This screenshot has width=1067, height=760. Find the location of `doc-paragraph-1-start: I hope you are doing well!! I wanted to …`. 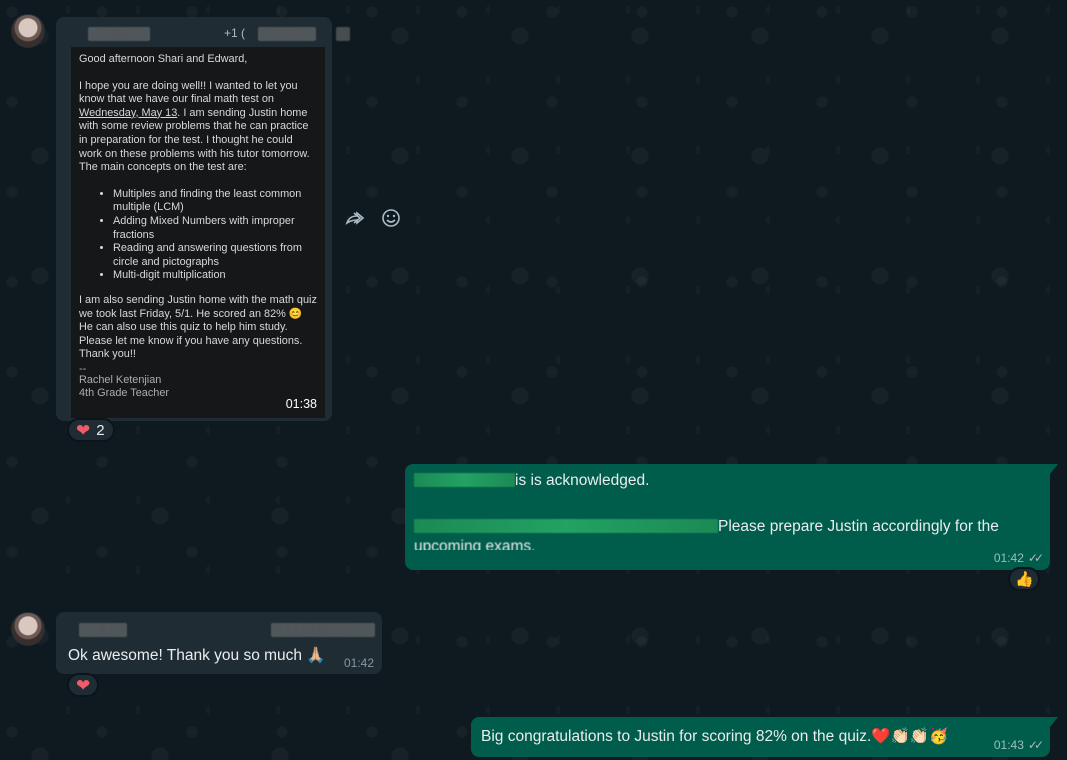

doc-paragraph-1-start: I hope you are doing well!! I wanted to … is located at coordinates (188, 92).